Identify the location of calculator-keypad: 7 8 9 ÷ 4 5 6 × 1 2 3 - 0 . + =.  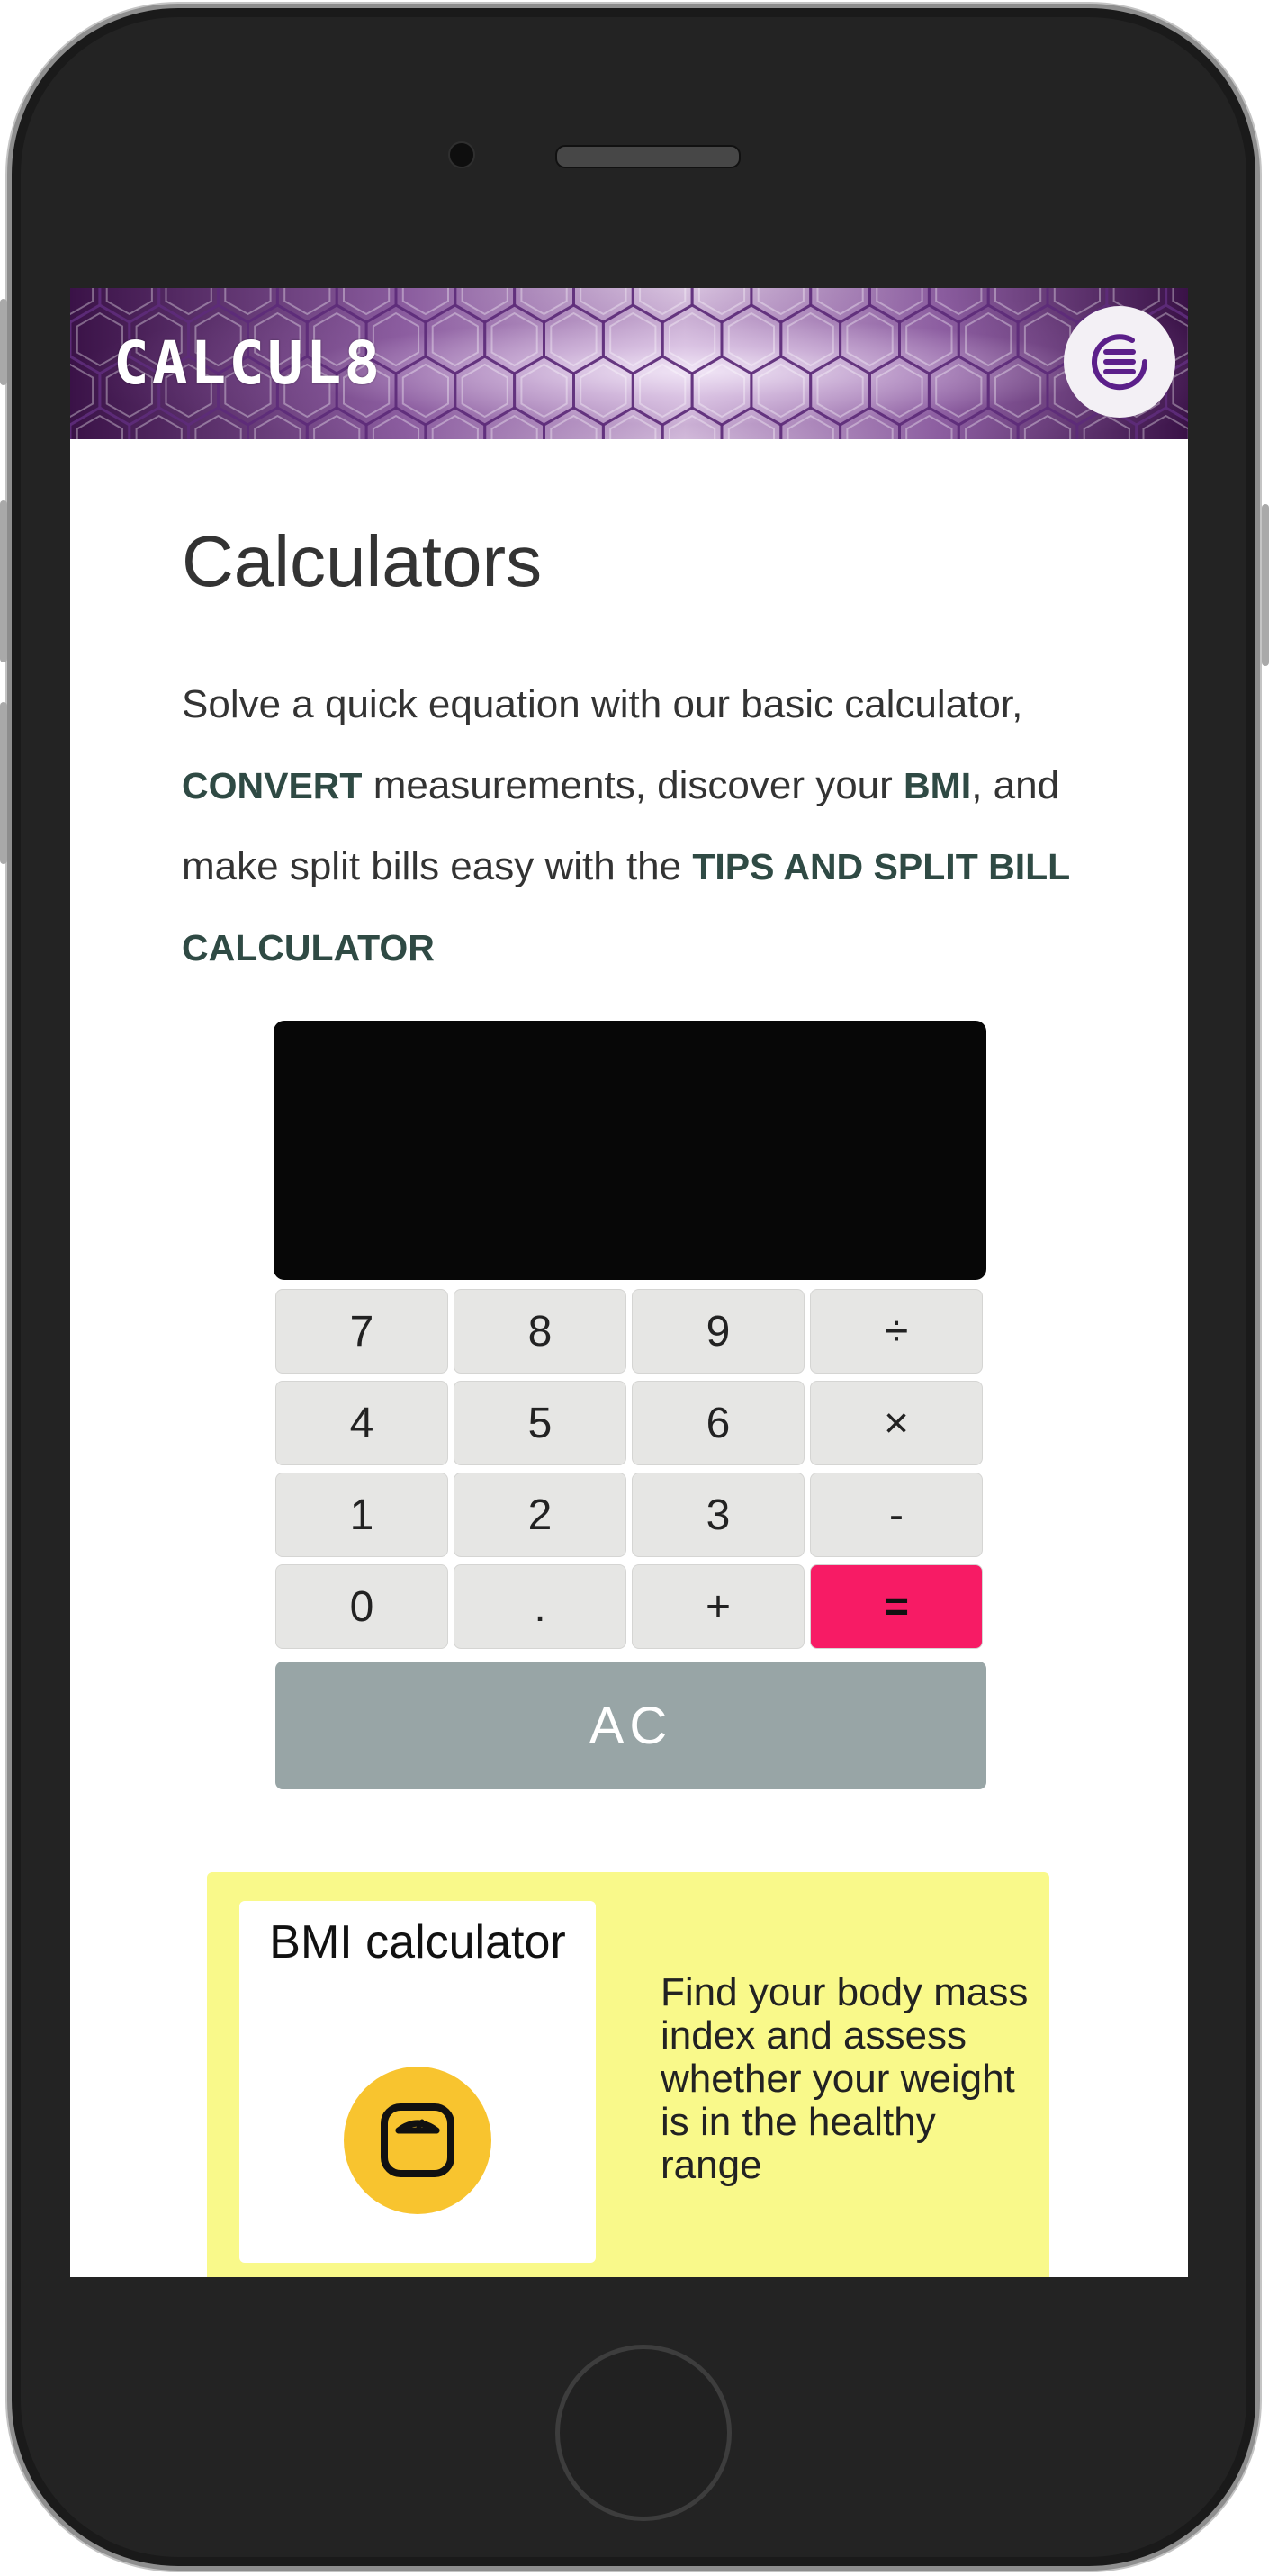
(630, 1469).